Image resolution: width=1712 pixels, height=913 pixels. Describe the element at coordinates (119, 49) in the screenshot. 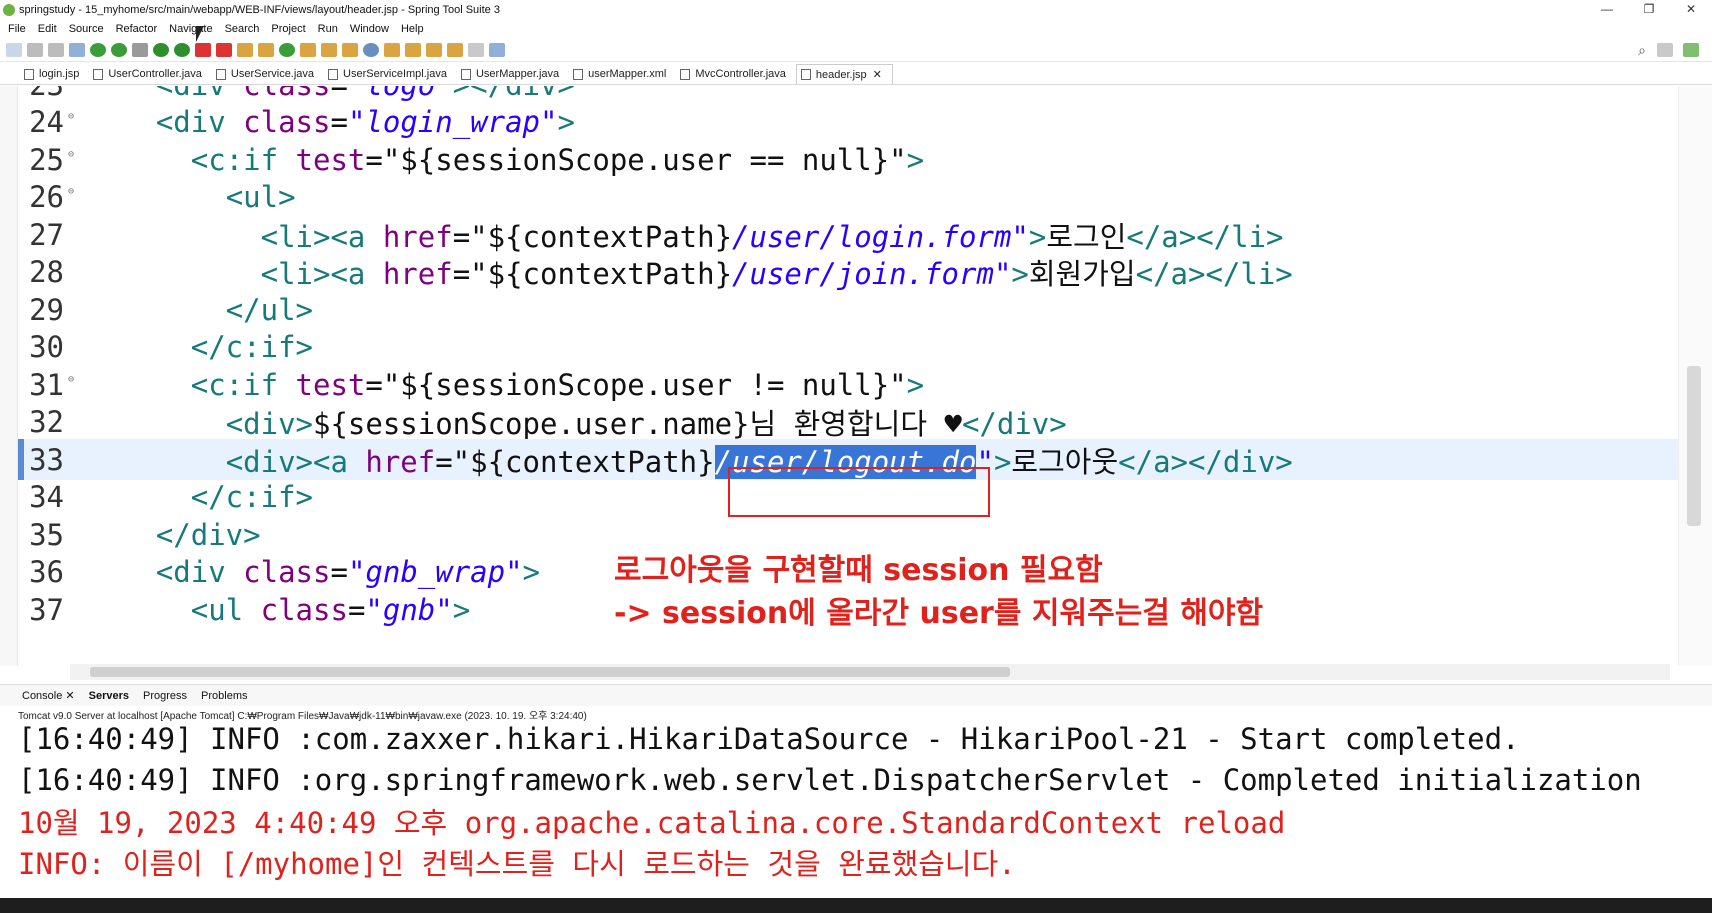

I see `refresh-icon` at that location.